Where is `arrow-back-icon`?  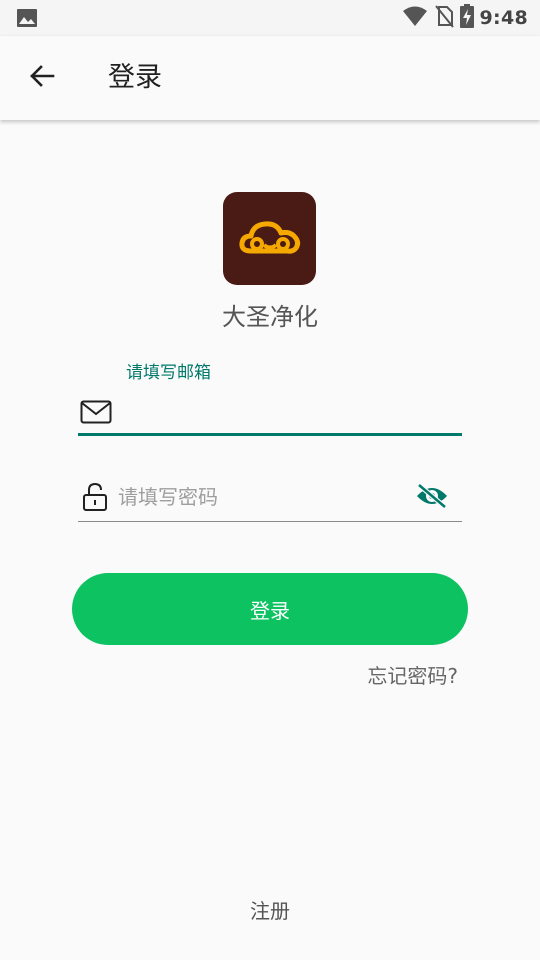 arrow-back-icon is located at coordinates (42, 78).